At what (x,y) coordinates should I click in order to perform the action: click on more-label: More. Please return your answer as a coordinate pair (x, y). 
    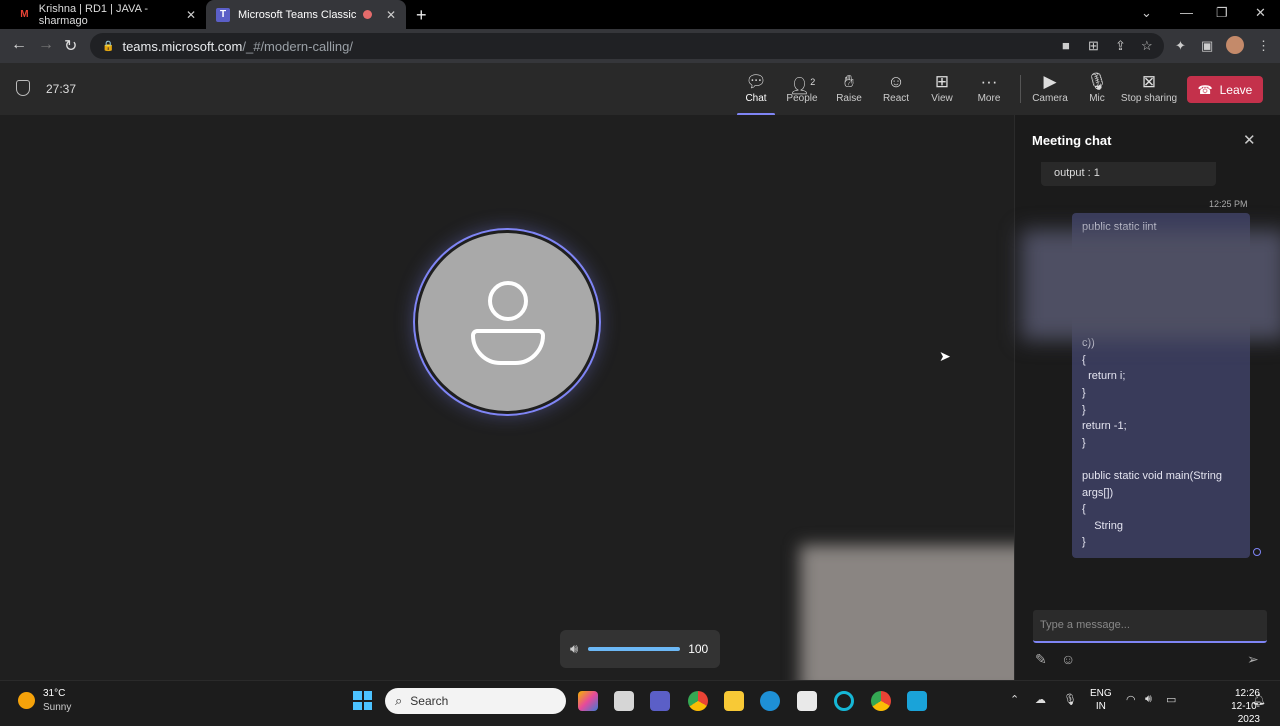
    Looking at the image, I should click on (989, 98).